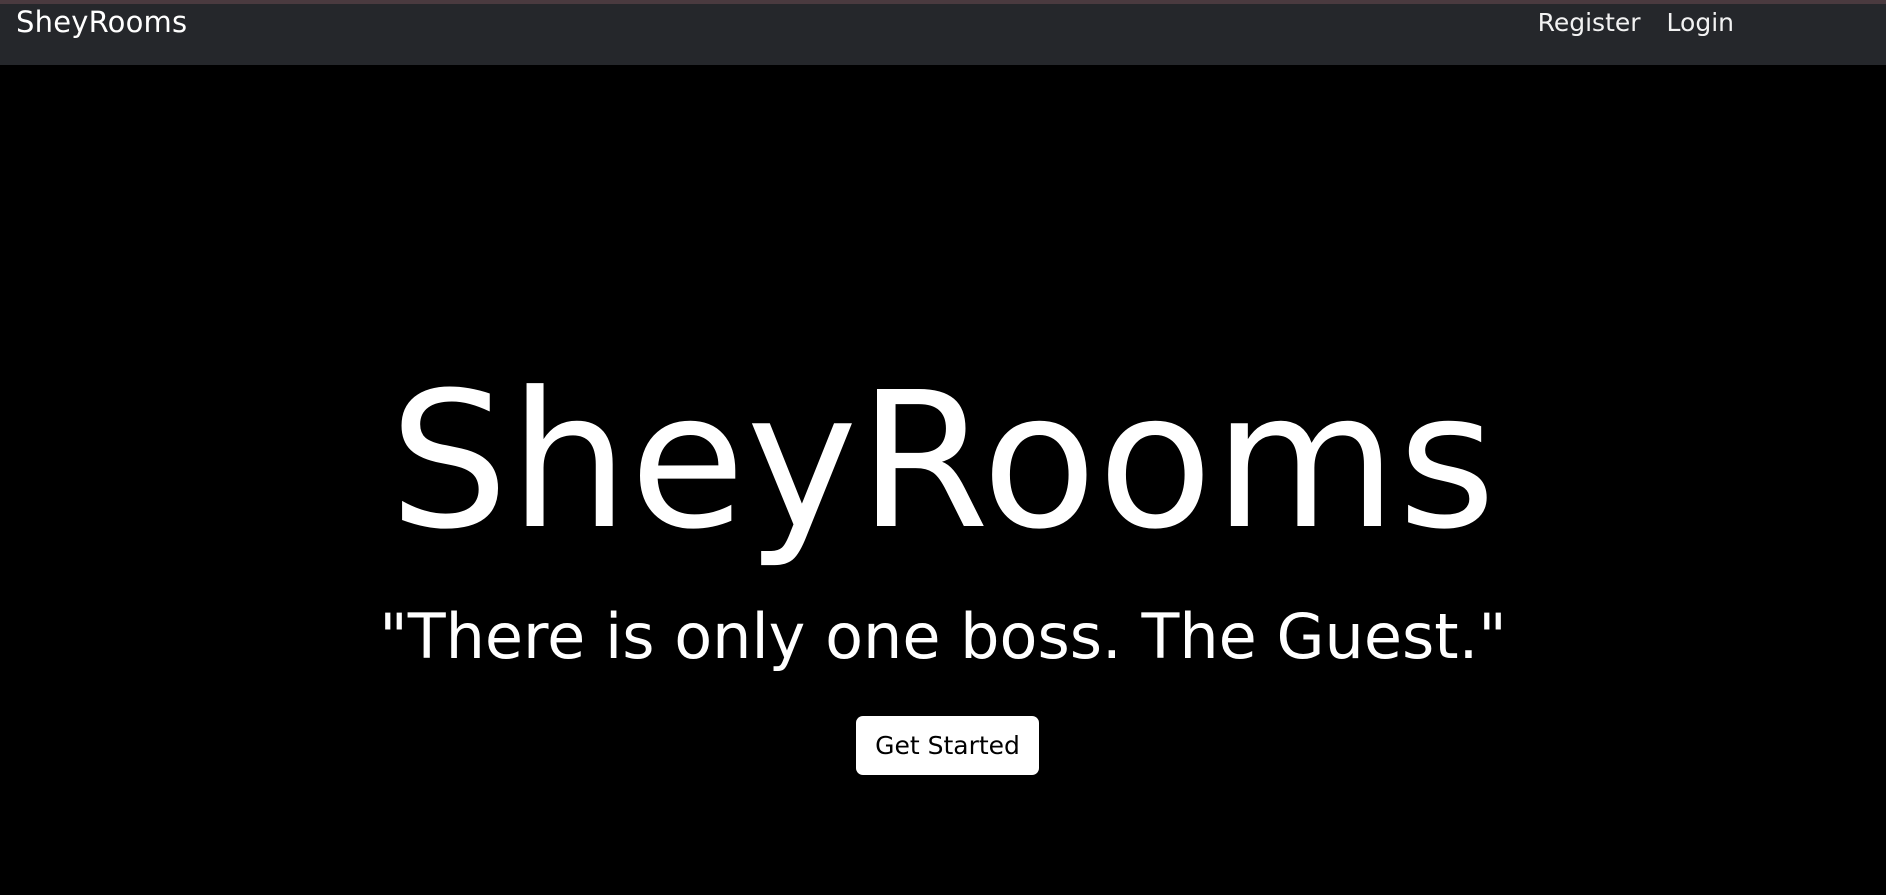  What do you see at coordinates (943, 461) in the screenshot?
I see `hero-title: SheyRooms` at bounding box center [943, 461].